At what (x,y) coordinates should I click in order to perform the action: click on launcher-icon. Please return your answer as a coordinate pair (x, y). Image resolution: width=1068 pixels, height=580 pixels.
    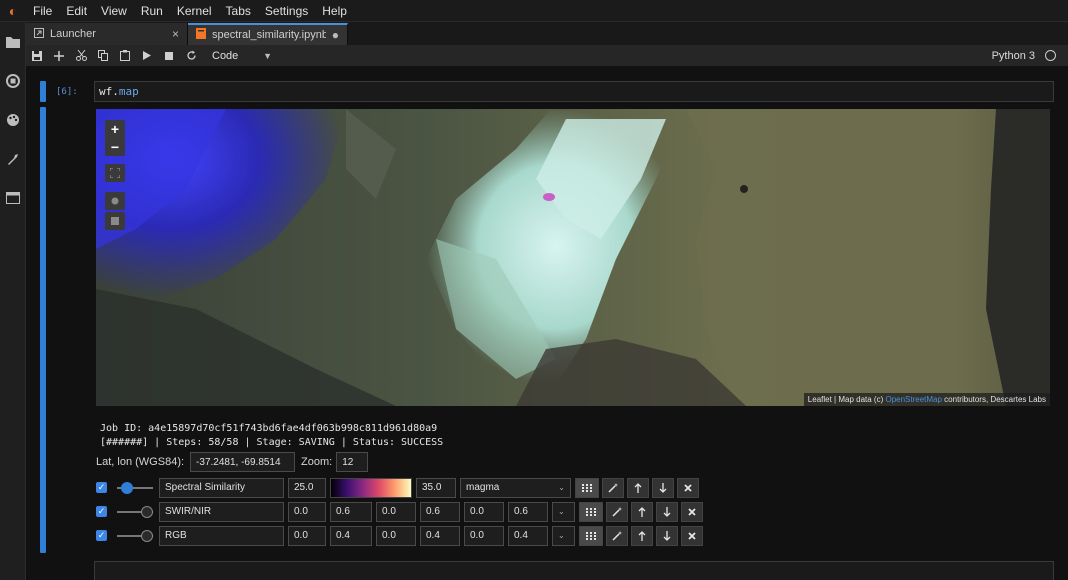
    Looking at the image, I should click on (39, 34).